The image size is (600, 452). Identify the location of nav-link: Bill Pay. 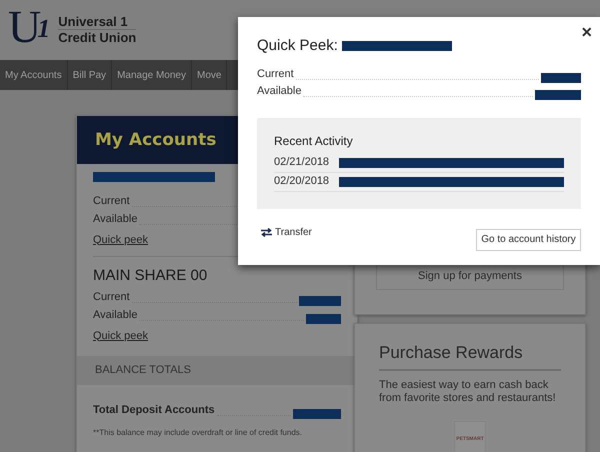
(90, 75).